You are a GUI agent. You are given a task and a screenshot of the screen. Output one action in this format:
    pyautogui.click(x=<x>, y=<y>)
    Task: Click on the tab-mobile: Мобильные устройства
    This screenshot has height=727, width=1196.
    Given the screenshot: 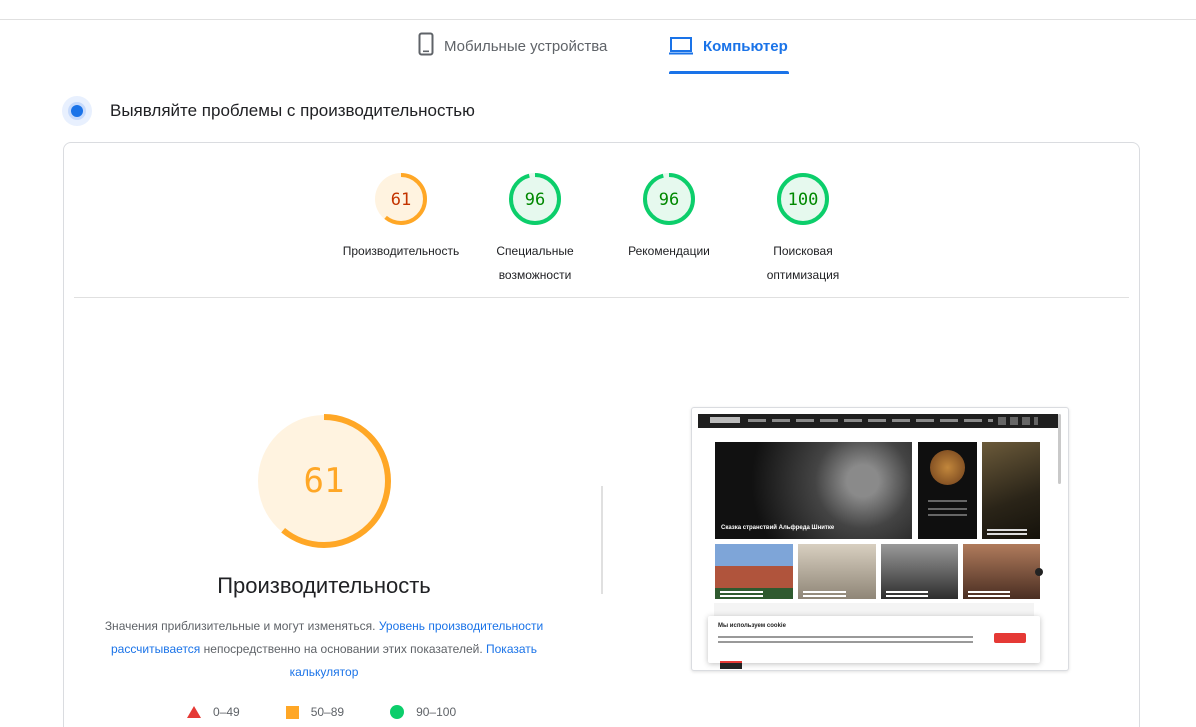 What is the action you would take?
    pyautogui.click(x=512, y=53)
    